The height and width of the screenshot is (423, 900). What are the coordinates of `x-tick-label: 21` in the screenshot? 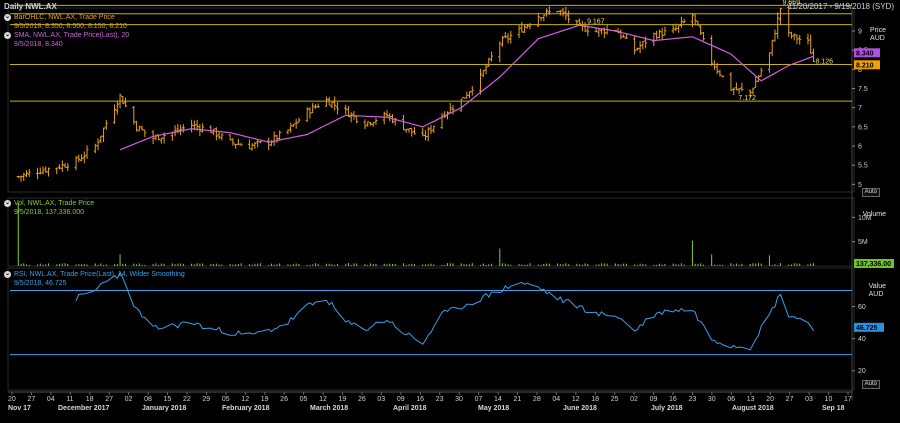 It's located at (517, 399).